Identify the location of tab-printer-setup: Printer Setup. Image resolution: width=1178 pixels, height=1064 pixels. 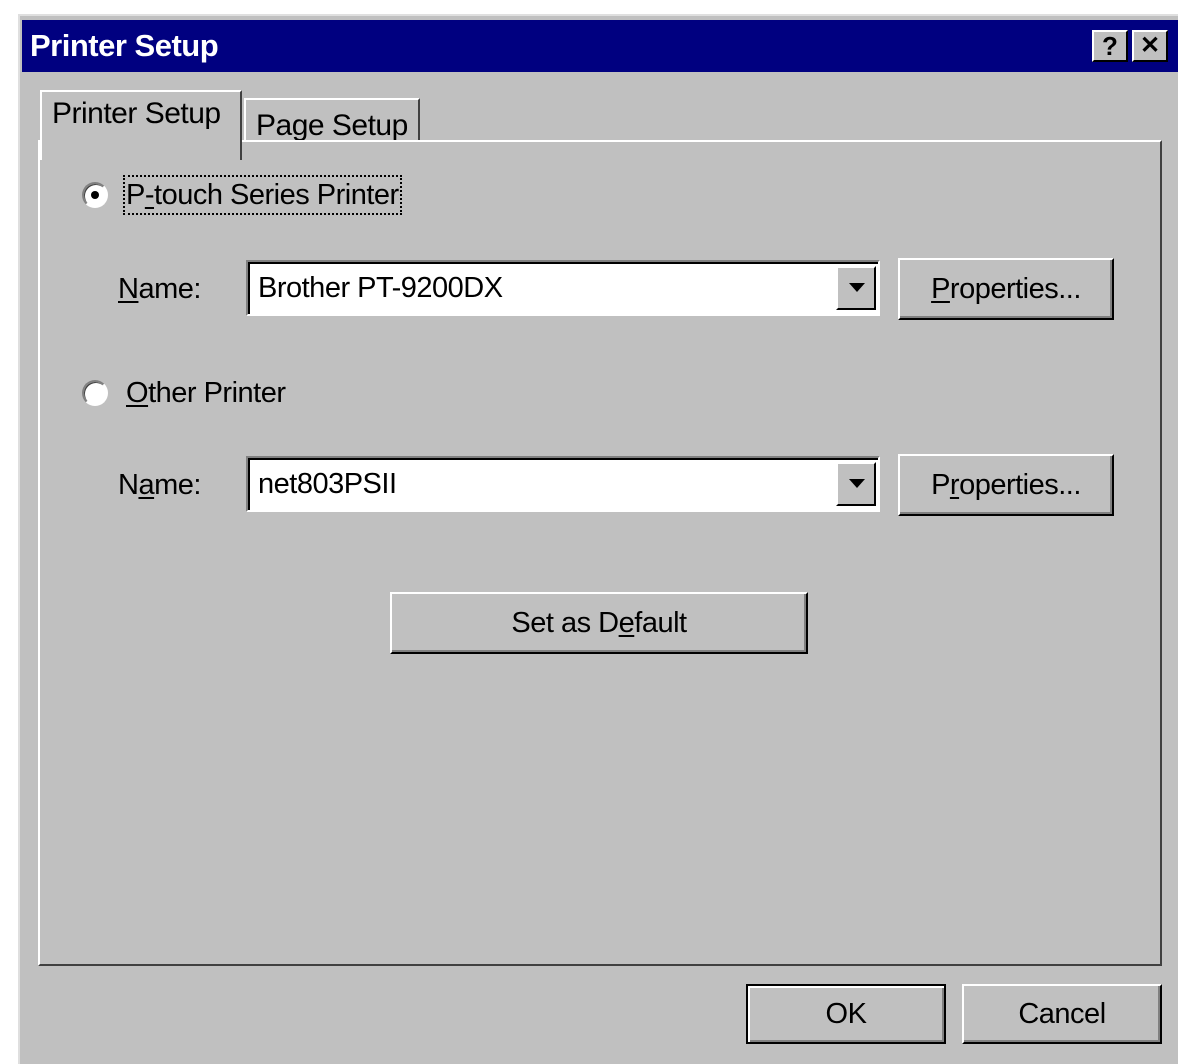
(141, 125).